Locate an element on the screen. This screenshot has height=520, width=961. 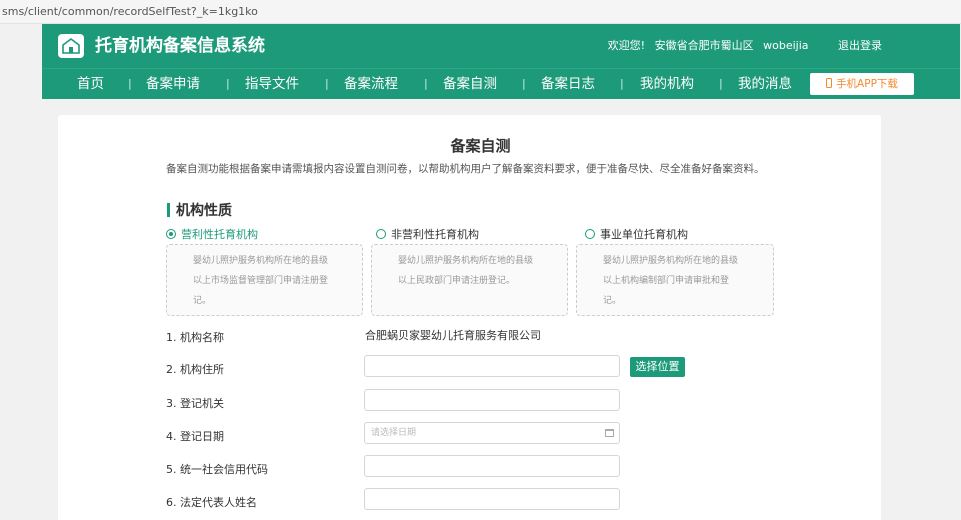
radio-label: 非营利性托育机构 is located at coordinates (435, 234).